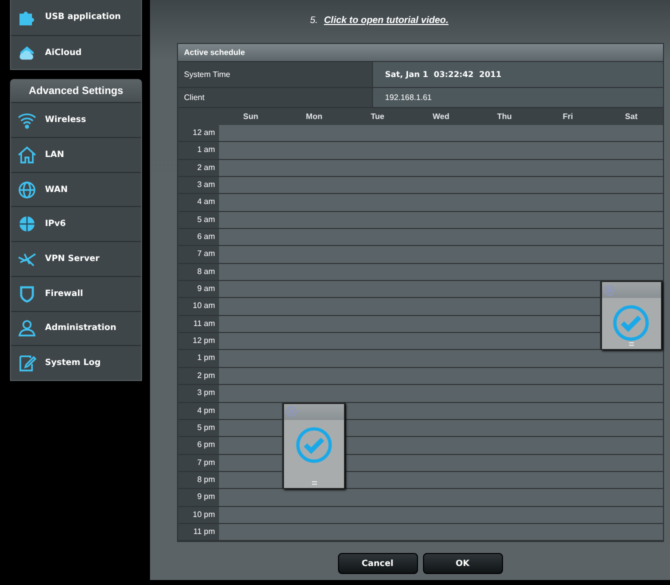 Image resolution: width=670 pixels, height=585 pixels. What do you see at coordinates (198, 273) in the screenshot?
I see `hour-label: 8 am` at bounding box center [198, 273].